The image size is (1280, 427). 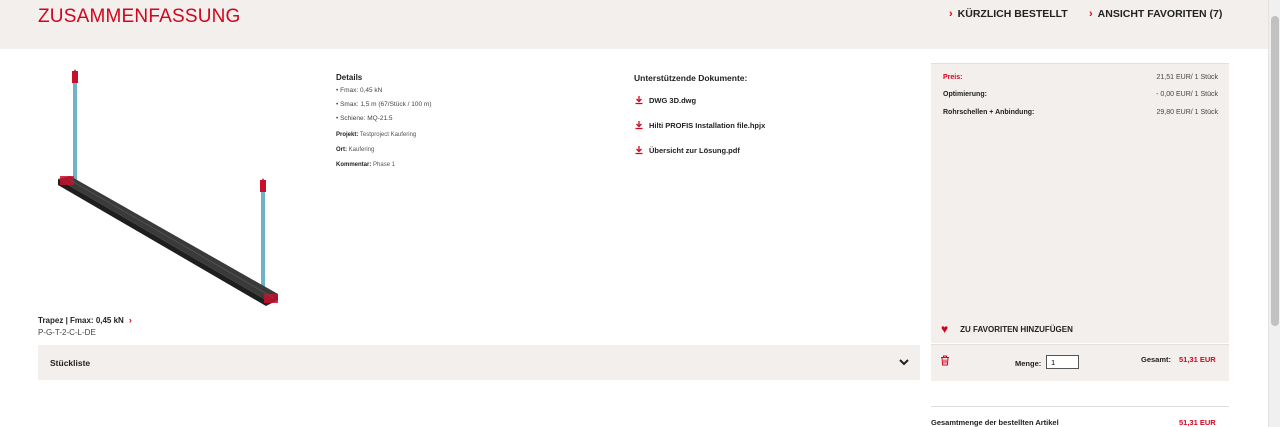 I want to click on chevron-down-icon, so click(x=904, y=362).